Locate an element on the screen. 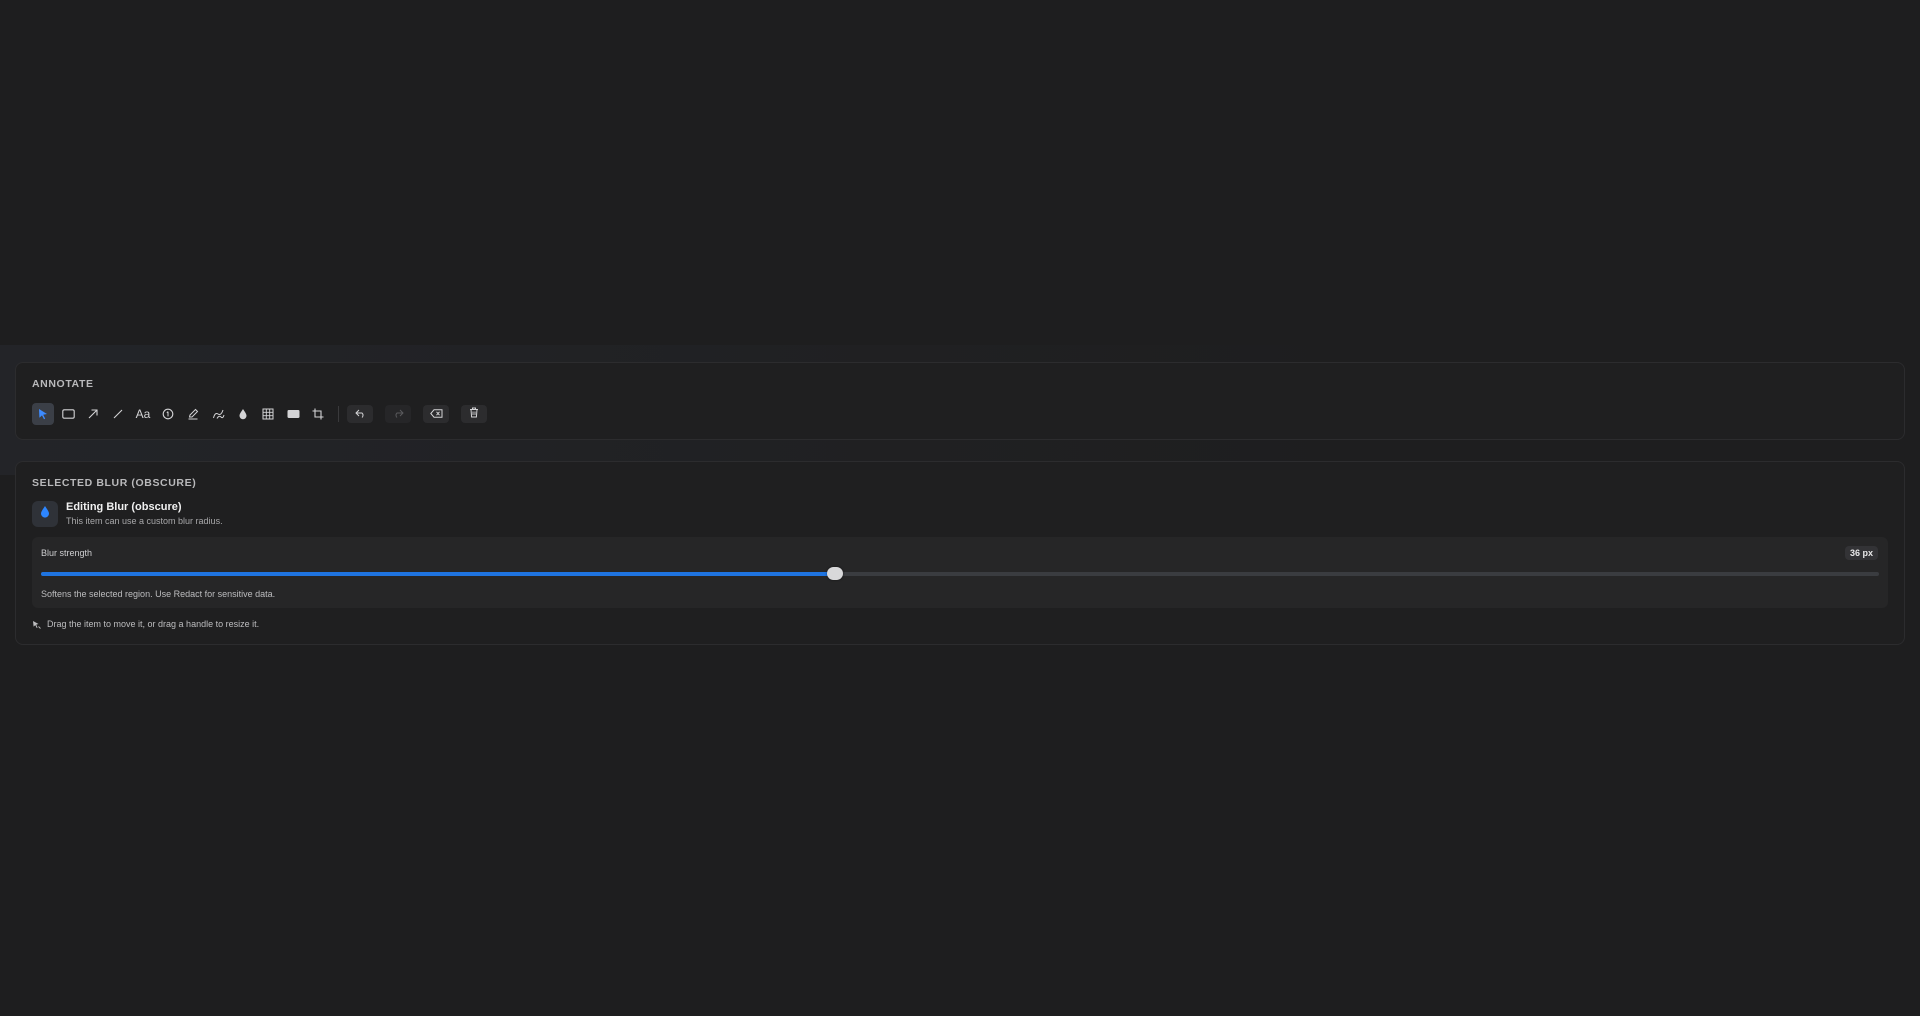 This screenshot has width=1920, height=1016. redact-tool-button is located at coordinates (293, 414).